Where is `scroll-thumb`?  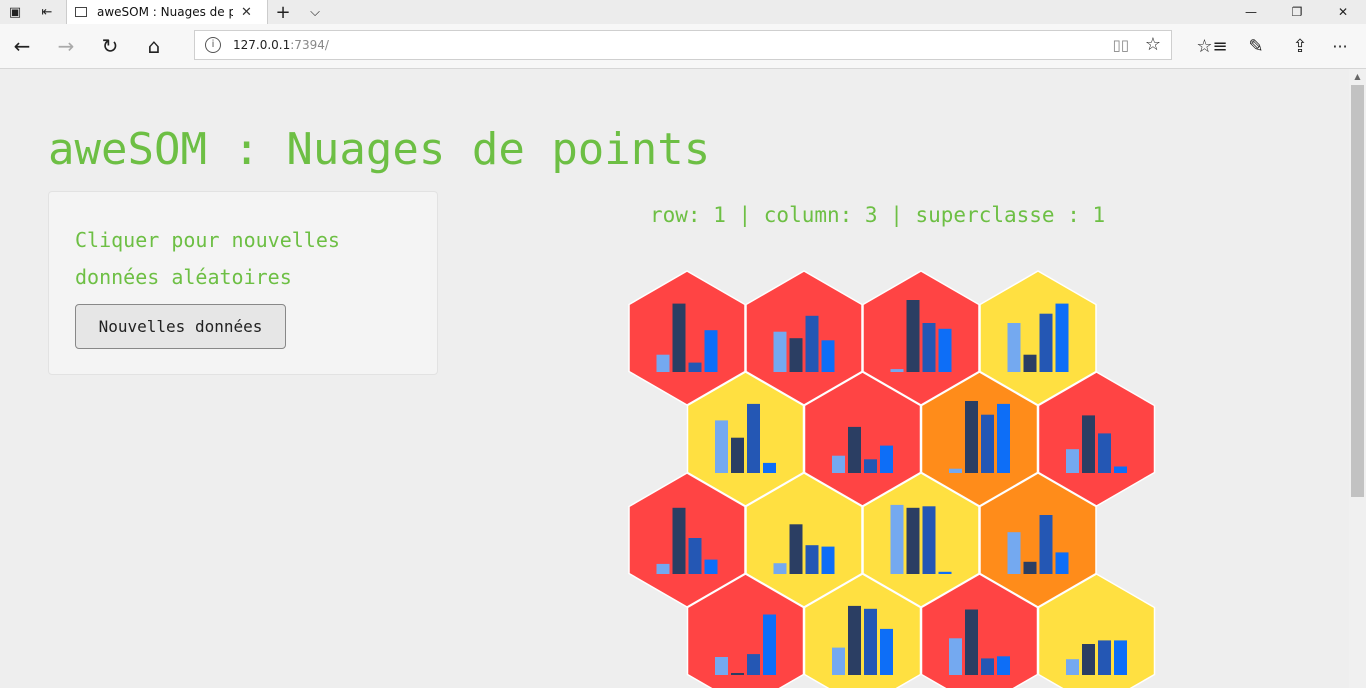
scroll-thumb is located at coordinates (1357, 291).